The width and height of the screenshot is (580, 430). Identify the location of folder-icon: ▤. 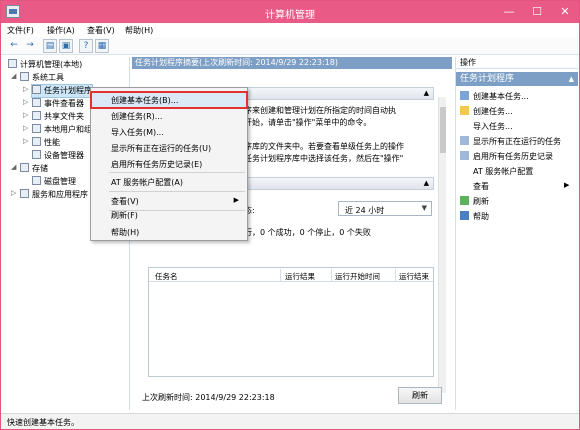
(50, 46).